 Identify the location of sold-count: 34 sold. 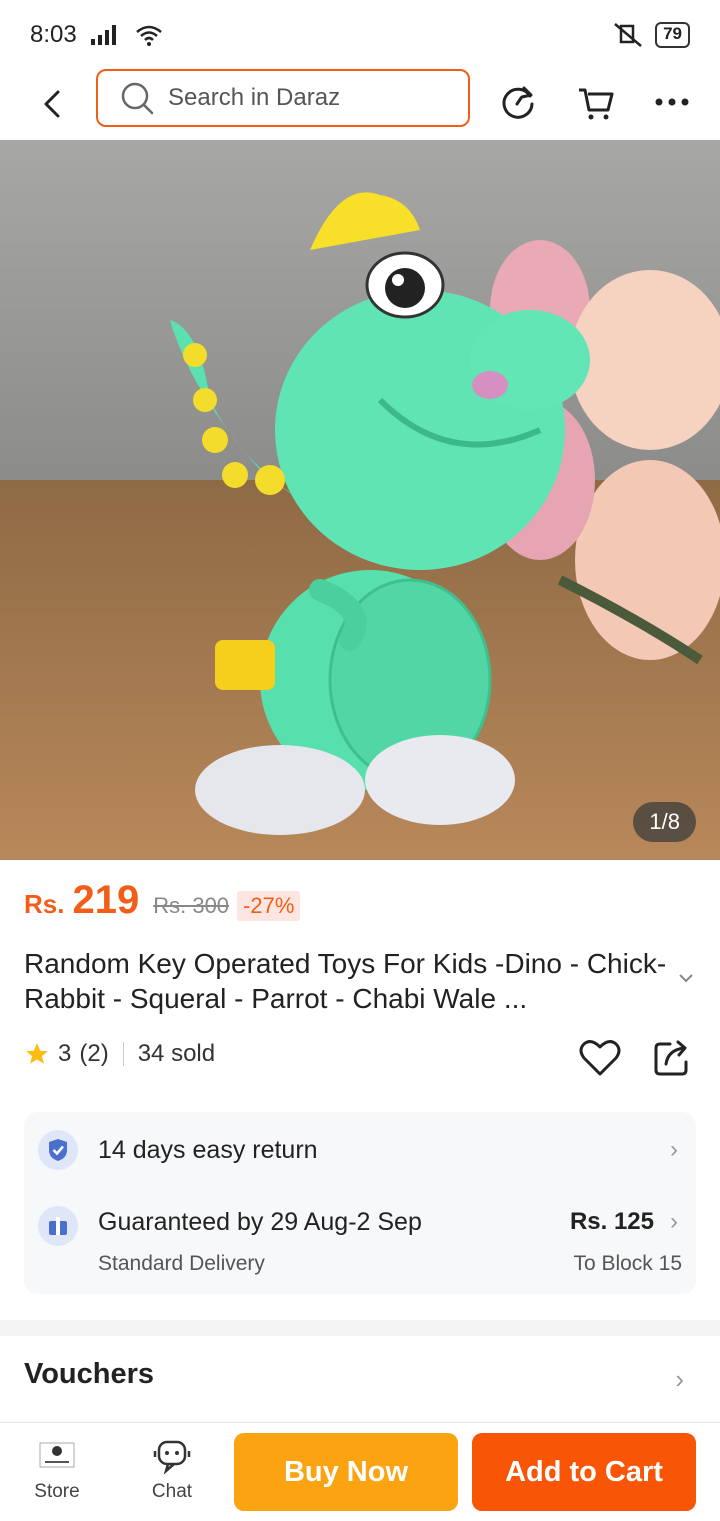
(176, 1053).